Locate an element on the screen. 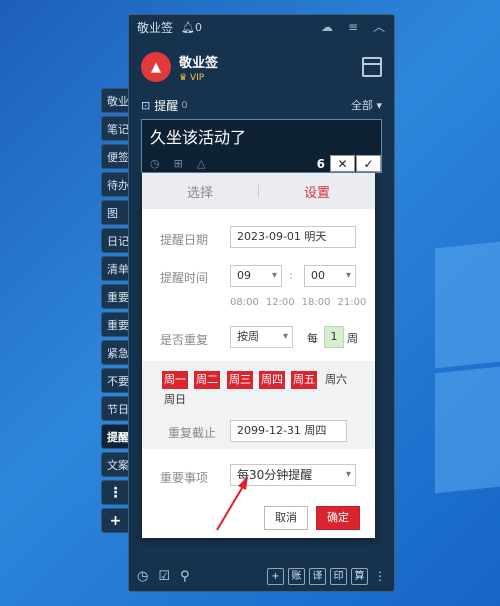 This screenshot has width=500, height=606. time-hint: 12:00 is located at coordinates (280, 302).